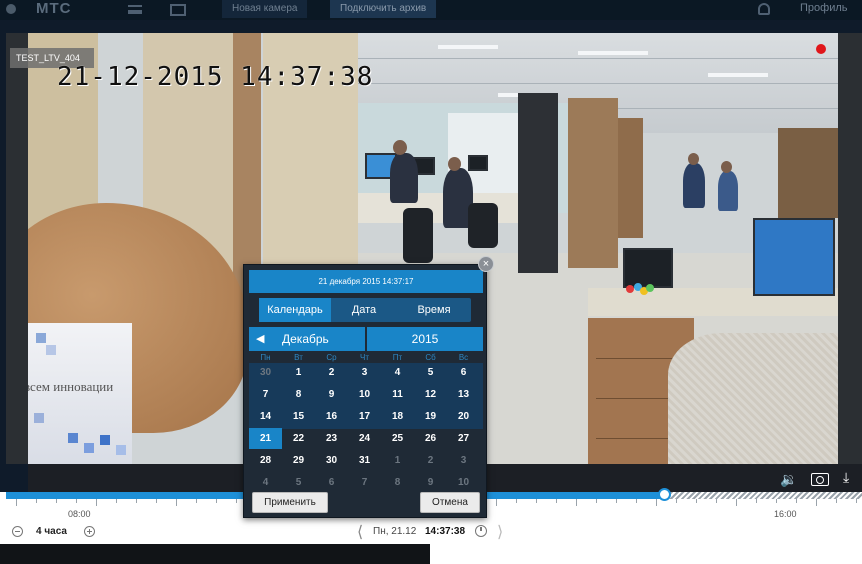  Describe the element at coordinates (431, 554) in the screenshot. I see `bottom-bar` at that location.